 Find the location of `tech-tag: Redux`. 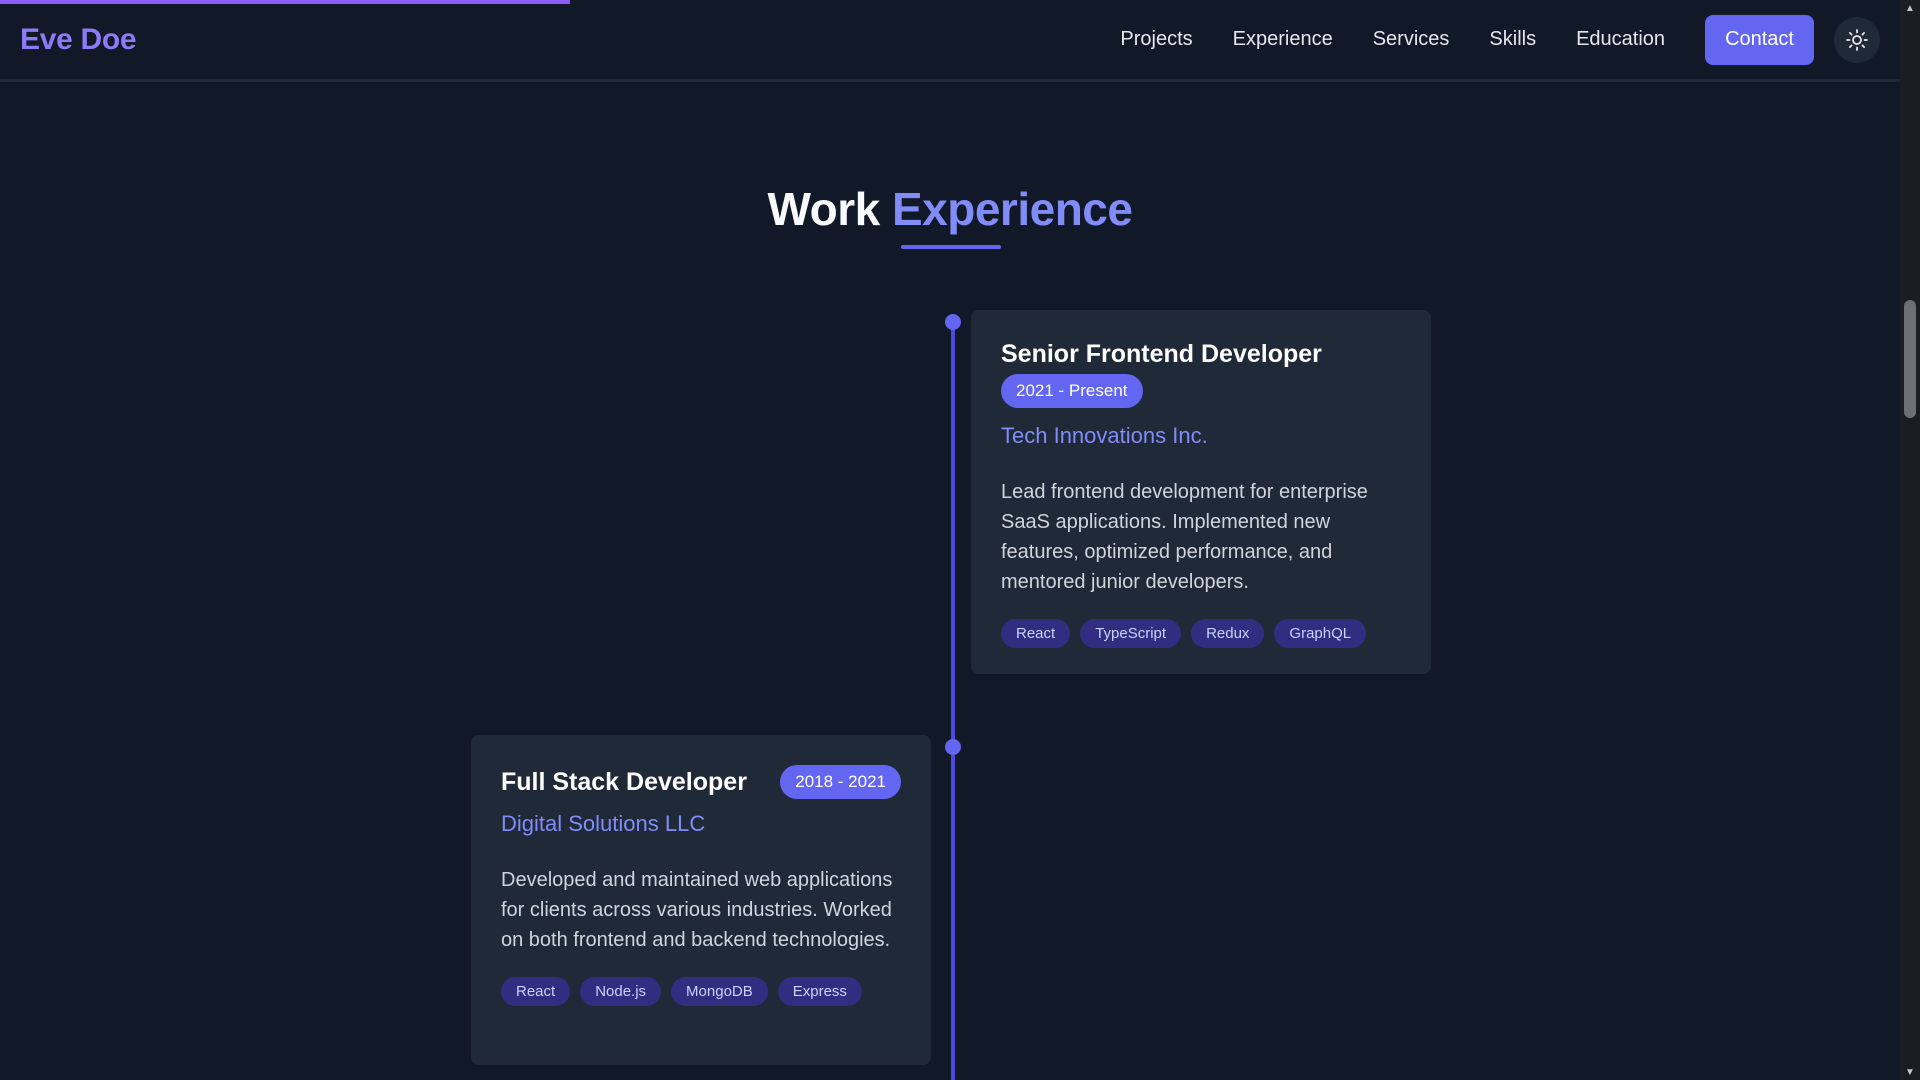

tech-tag: Redux is located at coordinates (1228, 633).